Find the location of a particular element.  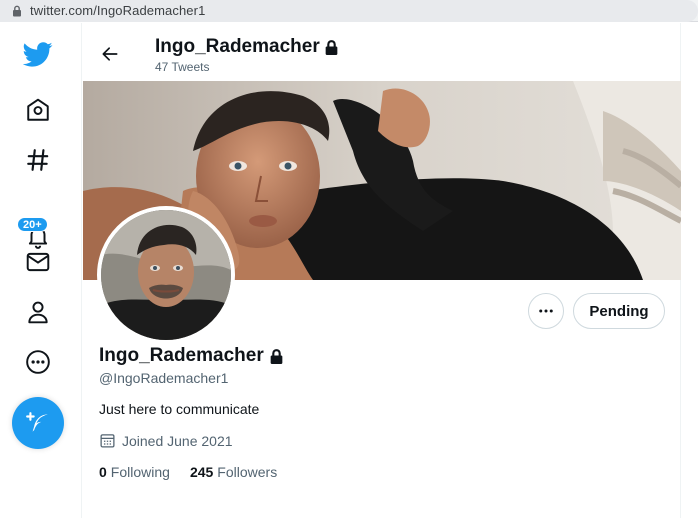

calendar-icon is located at coordinates (107, 441).